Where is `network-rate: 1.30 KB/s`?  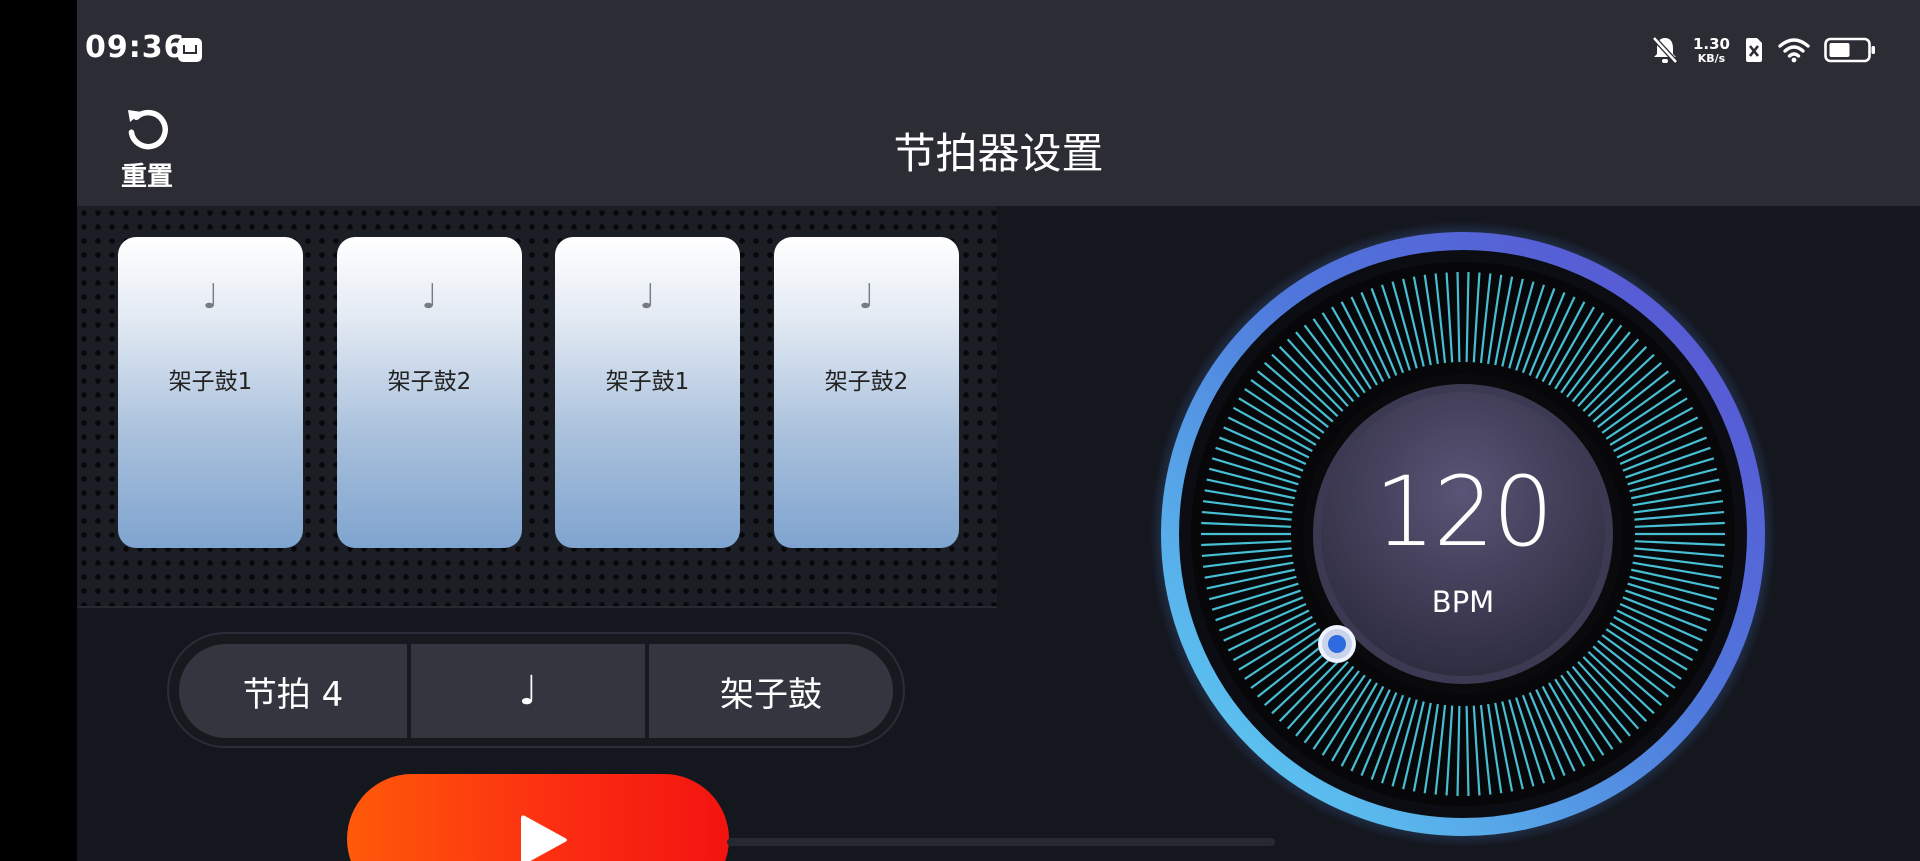
network-rate: 1.30 KB/s is located at coordinates (1711, 49).